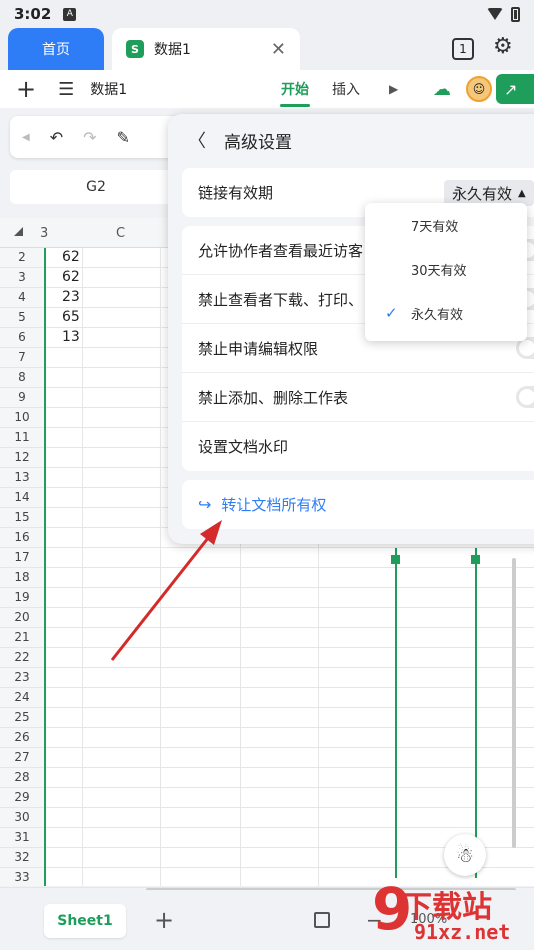  I want to click on row-number: 19, so click(22, 597).